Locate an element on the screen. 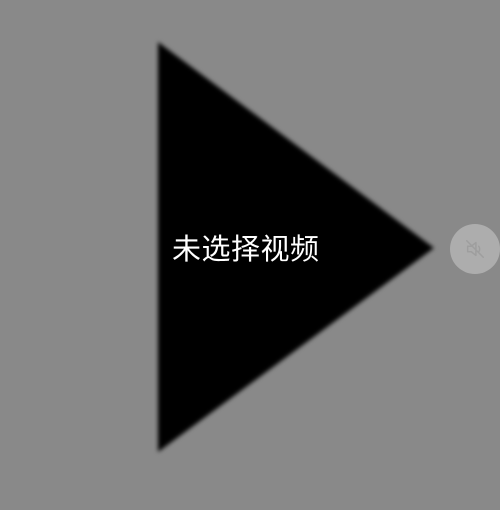 The width and height of the screenshot is (500, 510). no-video-selected-label: 未选择视频 is located at coordinates (246, 249).